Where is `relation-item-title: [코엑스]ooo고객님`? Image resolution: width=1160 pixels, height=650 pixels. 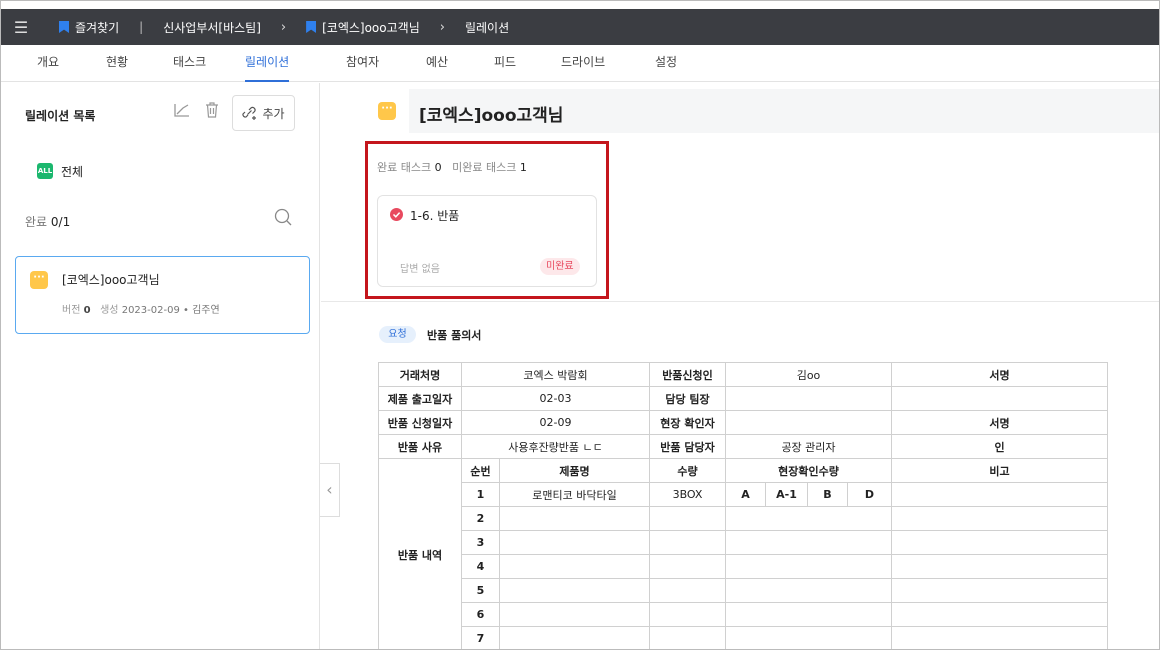 relation-item-title: [코엑스]ooo고객님 is located at coordinates (111, 280).